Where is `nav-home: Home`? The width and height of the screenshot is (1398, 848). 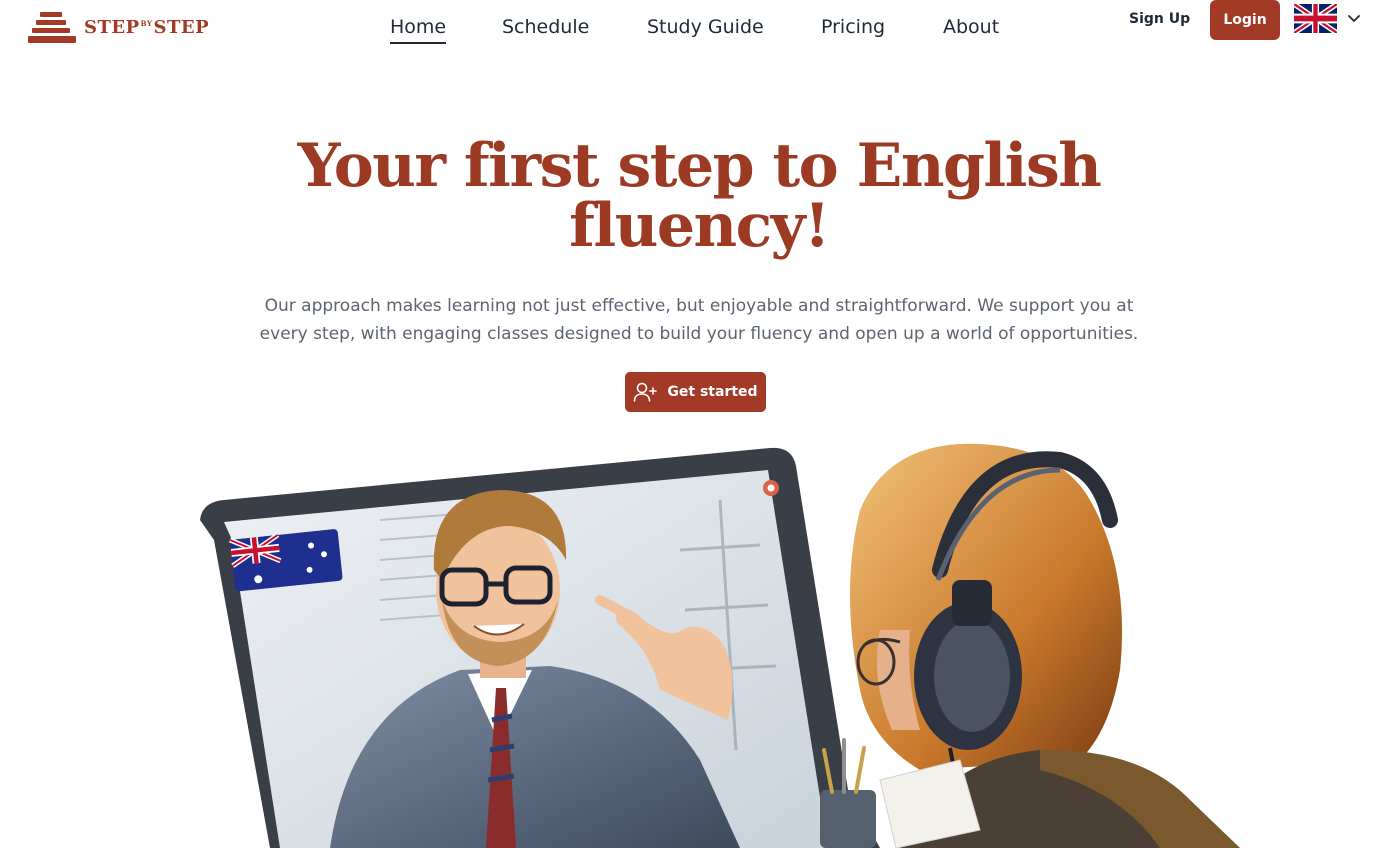
nav-home: Home is located at coordinates (418, 30).